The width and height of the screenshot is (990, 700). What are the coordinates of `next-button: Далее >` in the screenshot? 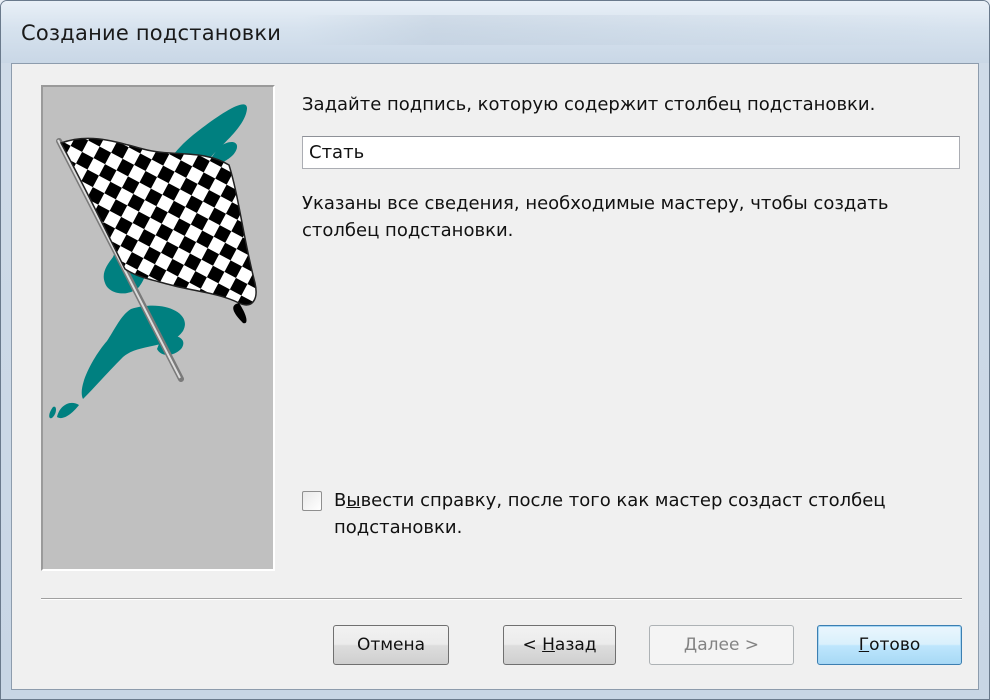 It's located at (721, 645).